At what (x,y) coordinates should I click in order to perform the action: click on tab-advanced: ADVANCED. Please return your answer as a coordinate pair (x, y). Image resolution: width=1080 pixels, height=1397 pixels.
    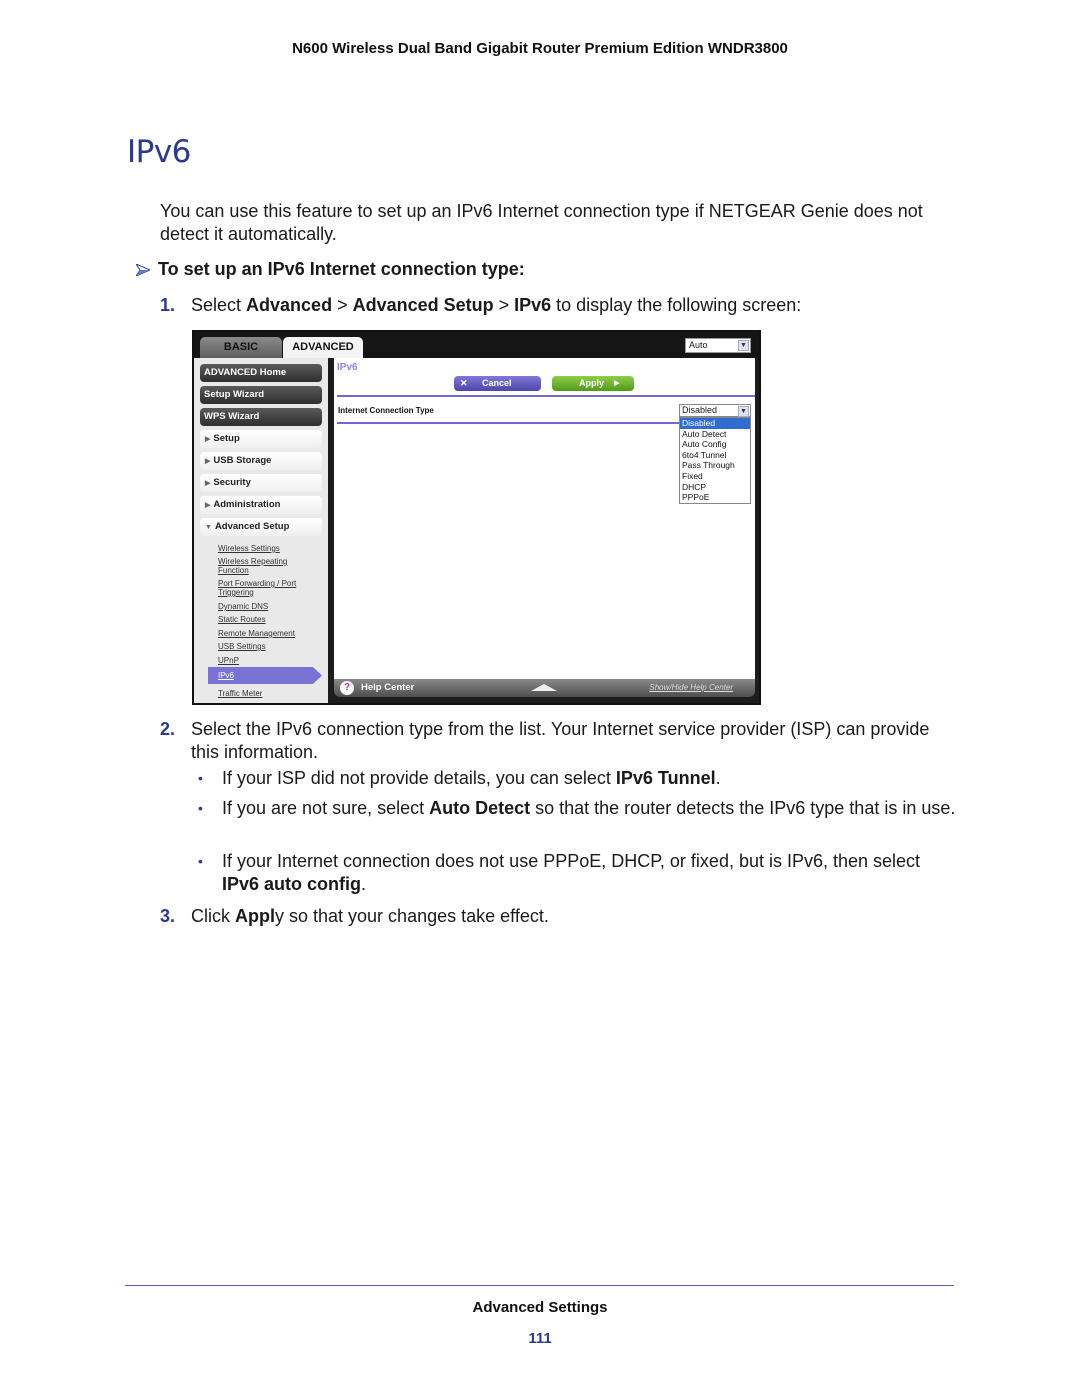
    Looking at the image, I should click on (323, 347).